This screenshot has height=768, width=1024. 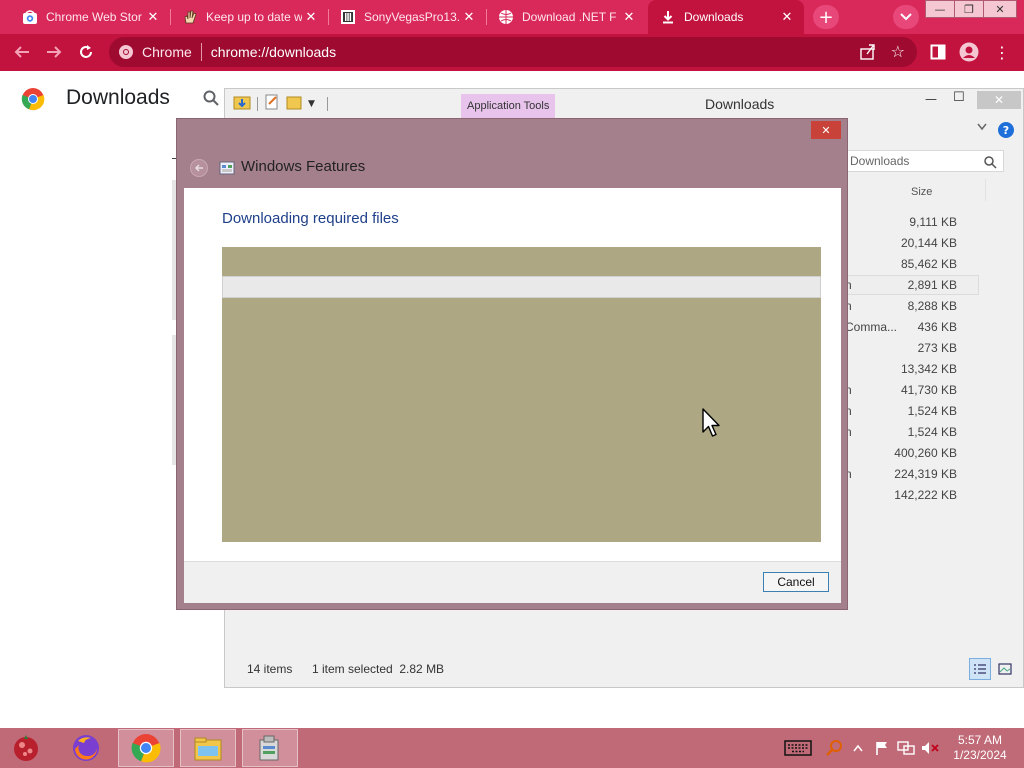 I want to click on file-size: 2,891 KB, so click(x=932, y=285).